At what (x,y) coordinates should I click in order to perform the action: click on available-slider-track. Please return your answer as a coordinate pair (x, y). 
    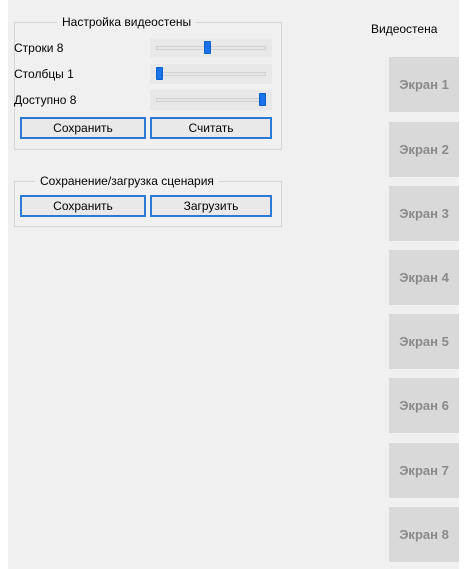
    Looking at the image, I should click on (211, 100).